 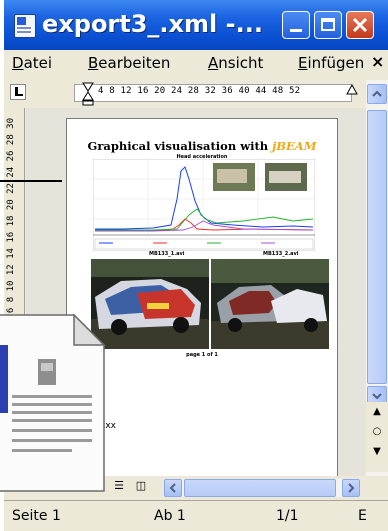 What do you see at coordinates (296, 30) in the screenshot?
I see `minimize-icon` at bounding box center [296, 30].